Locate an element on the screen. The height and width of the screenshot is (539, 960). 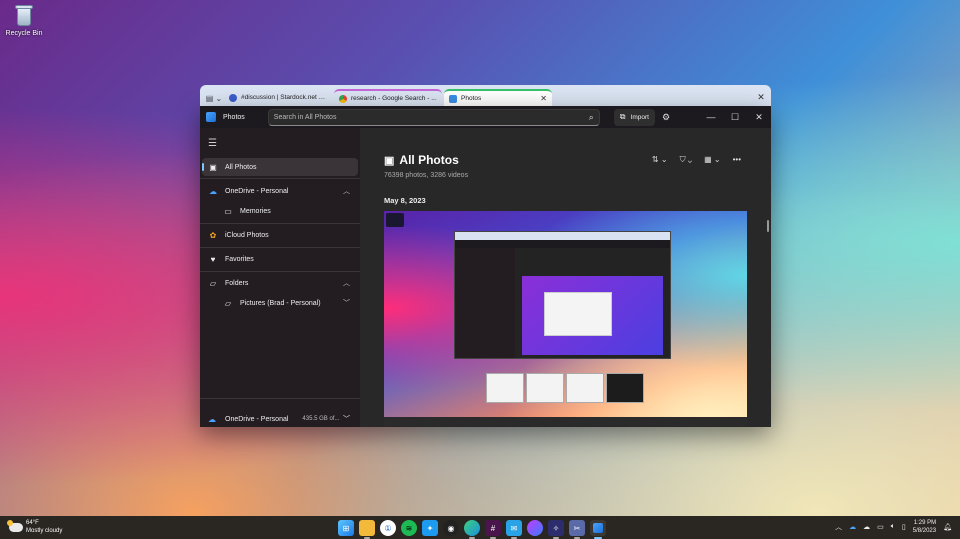
edge-icon is located at coordinates (472, 529).